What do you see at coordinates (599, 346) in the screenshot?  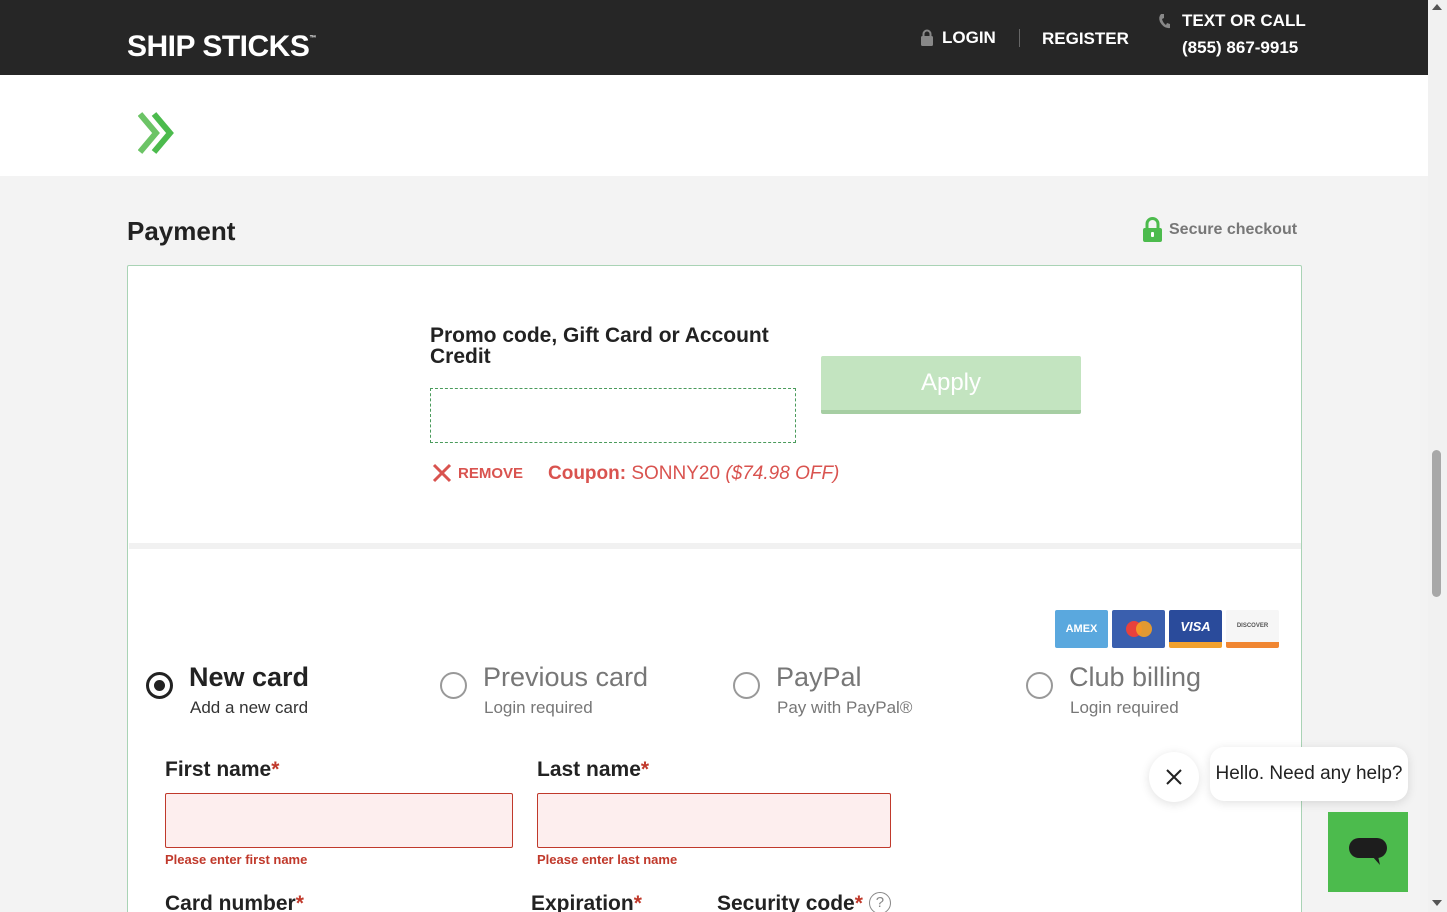 I see `promo-code-label: Promo code, Gift Card or Account Credit` at bounding box center [599, 346].